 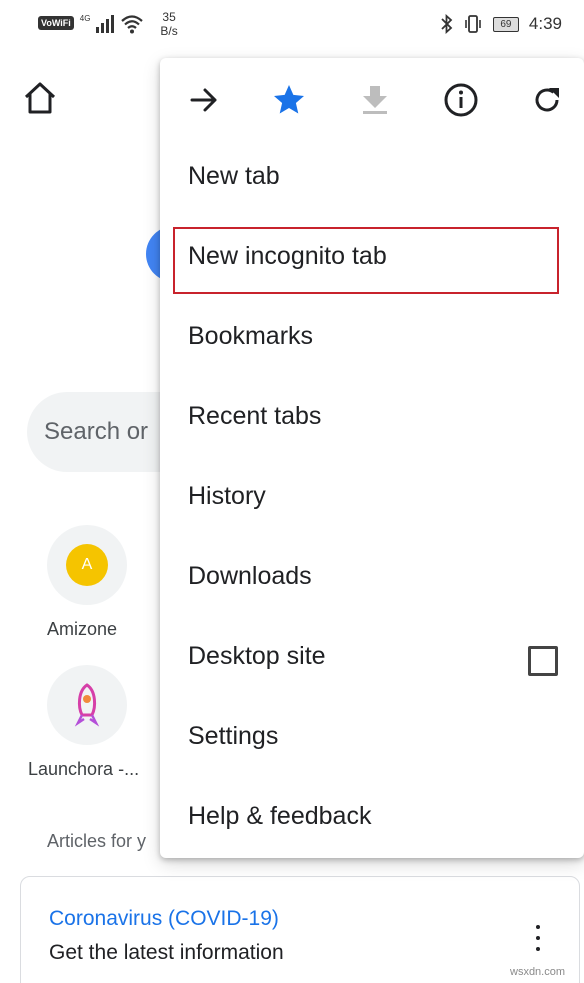 I want to click on more-options-icon, so click(x=538, y=938).